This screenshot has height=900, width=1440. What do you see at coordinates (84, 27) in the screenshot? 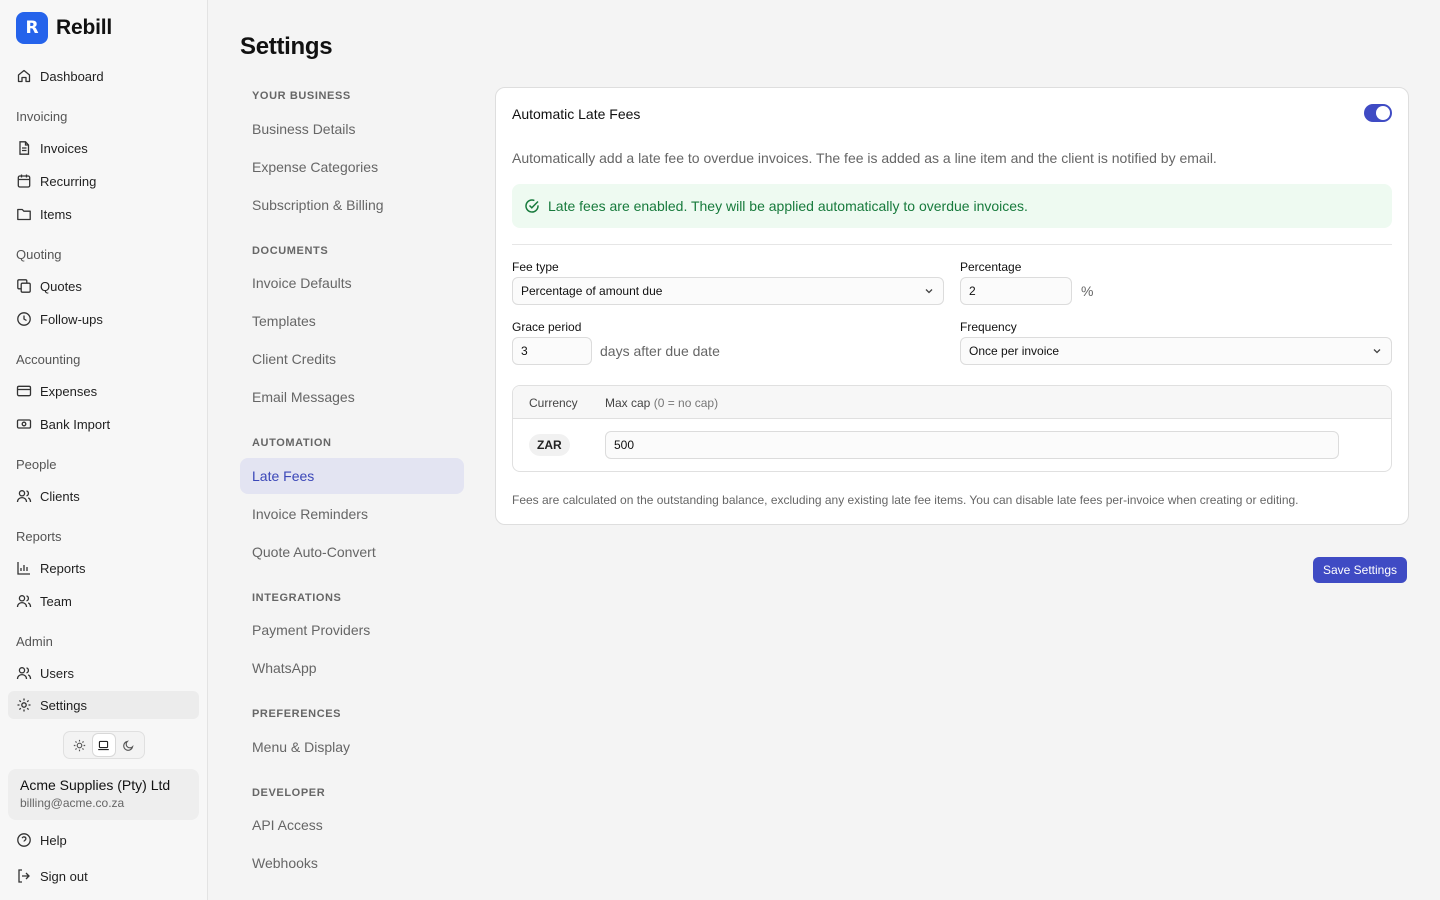
I see `brand-name: Rebill` at bounding box center [84, 27].